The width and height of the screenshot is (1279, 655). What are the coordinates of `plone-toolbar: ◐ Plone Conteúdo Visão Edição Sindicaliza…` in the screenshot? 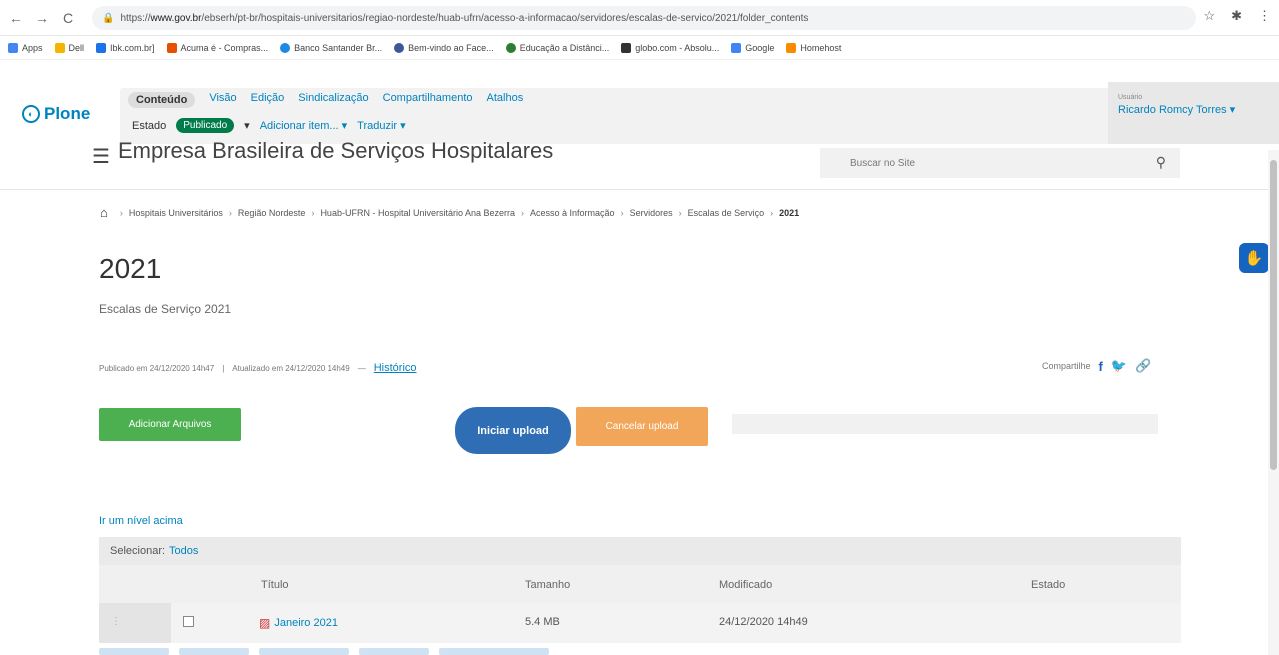 It's located at (639, 114).